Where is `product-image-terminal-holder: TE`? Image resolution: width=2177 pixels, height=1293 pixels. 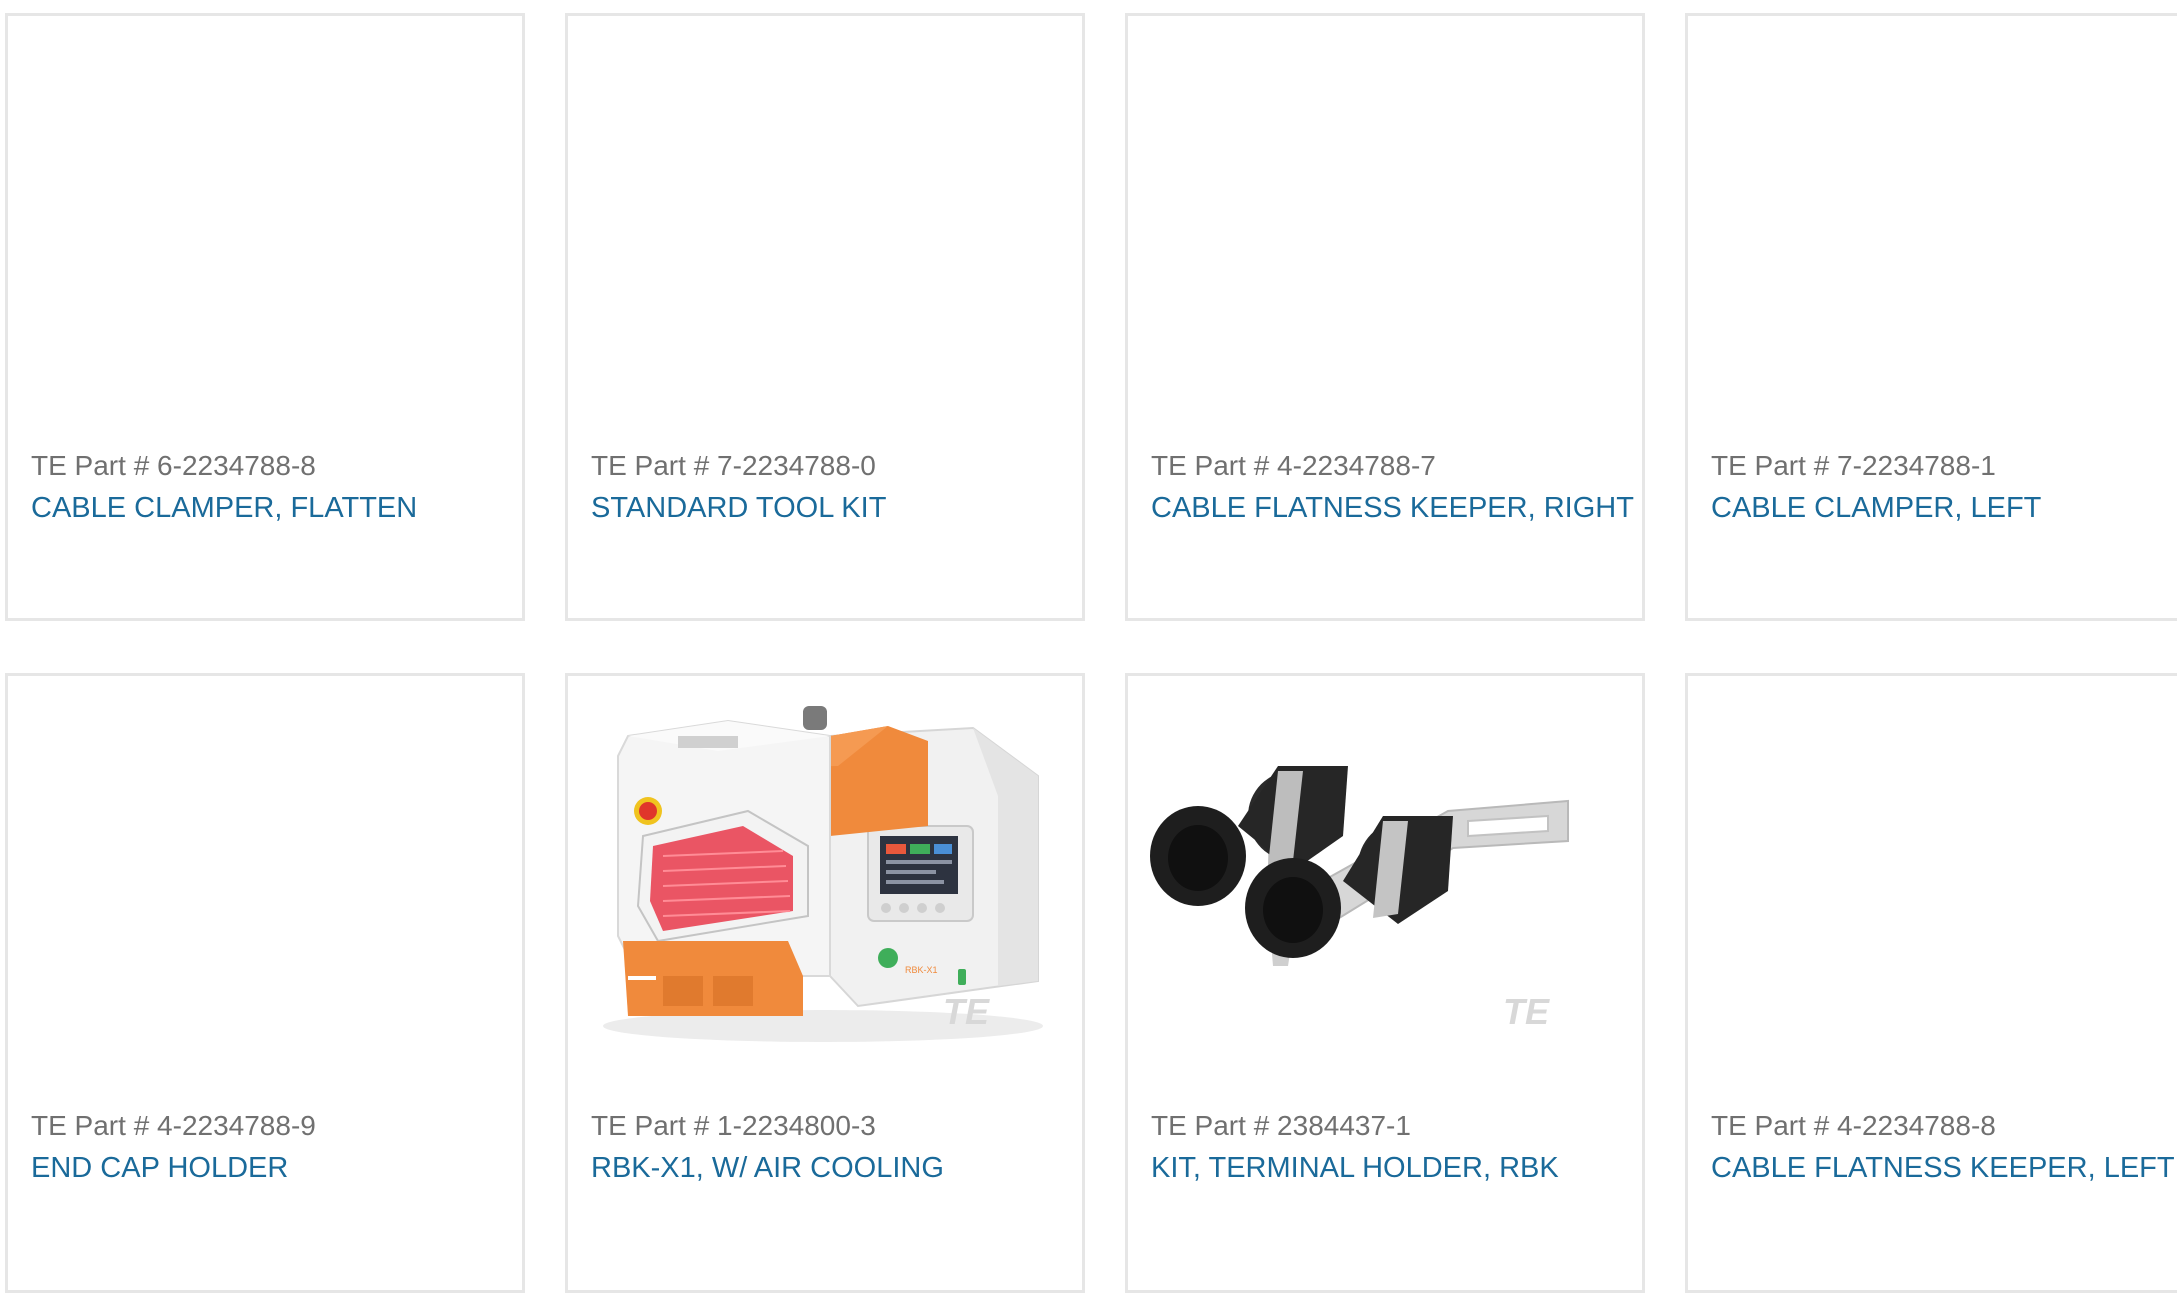 product-image-terminal-holder: TE is located at coordinates (1385, 886).